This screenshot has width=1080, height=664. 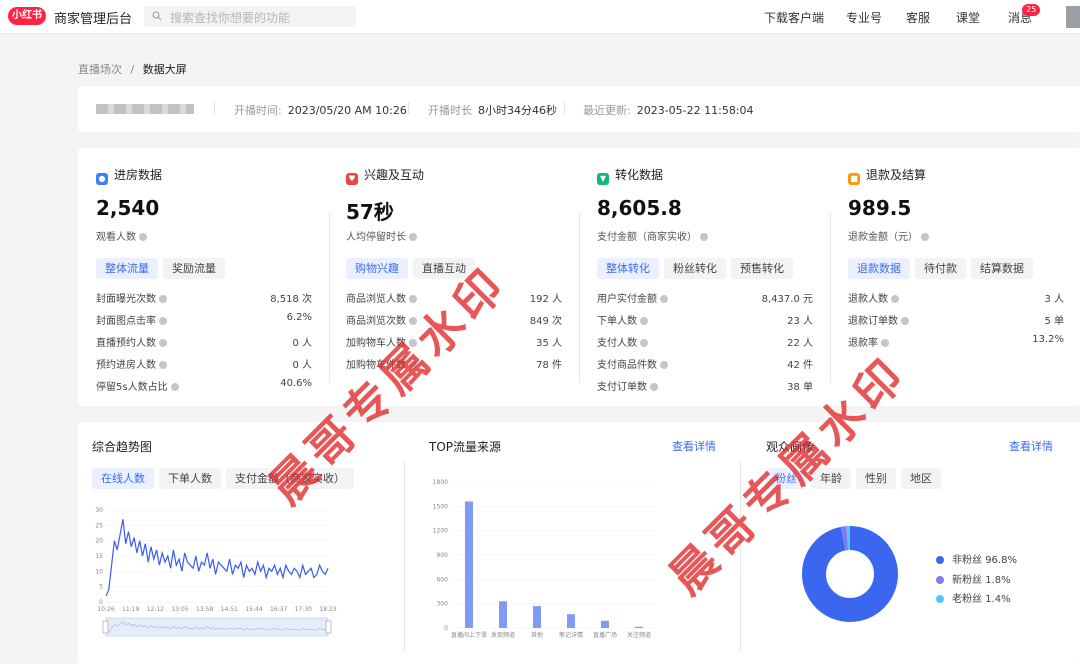 I want to click on trend-title: 综合趋势图, so click(x=122, y=447).